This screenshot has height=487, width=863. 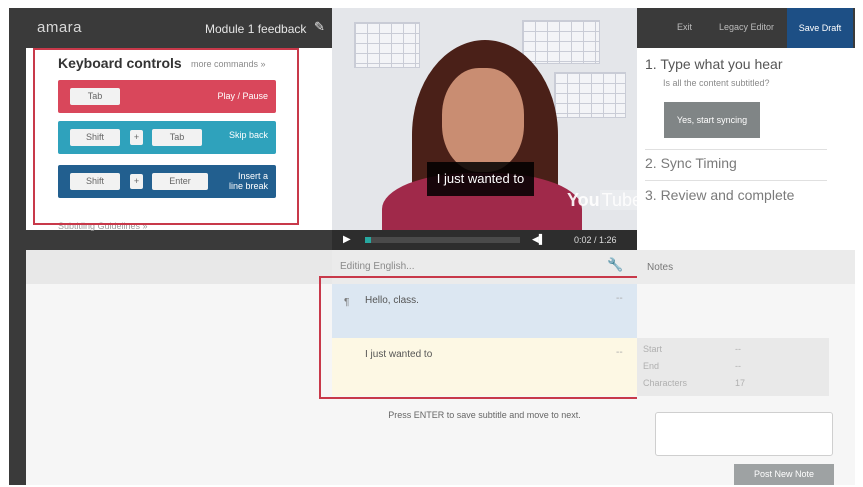 I want to click on video-controls: ▶ ◀▌ 0:02 / 1:26, so click(x=484, y=240).